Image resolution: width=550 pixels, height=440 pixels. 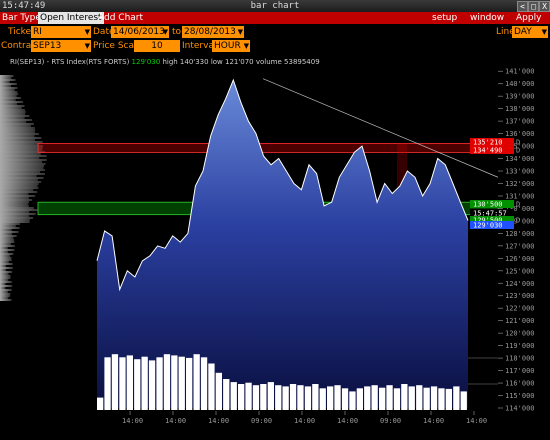 What do you see at coordinates (157, 46) in the screenshot?
I see `price-scale-input: 10` at bounding box center [157, 46].